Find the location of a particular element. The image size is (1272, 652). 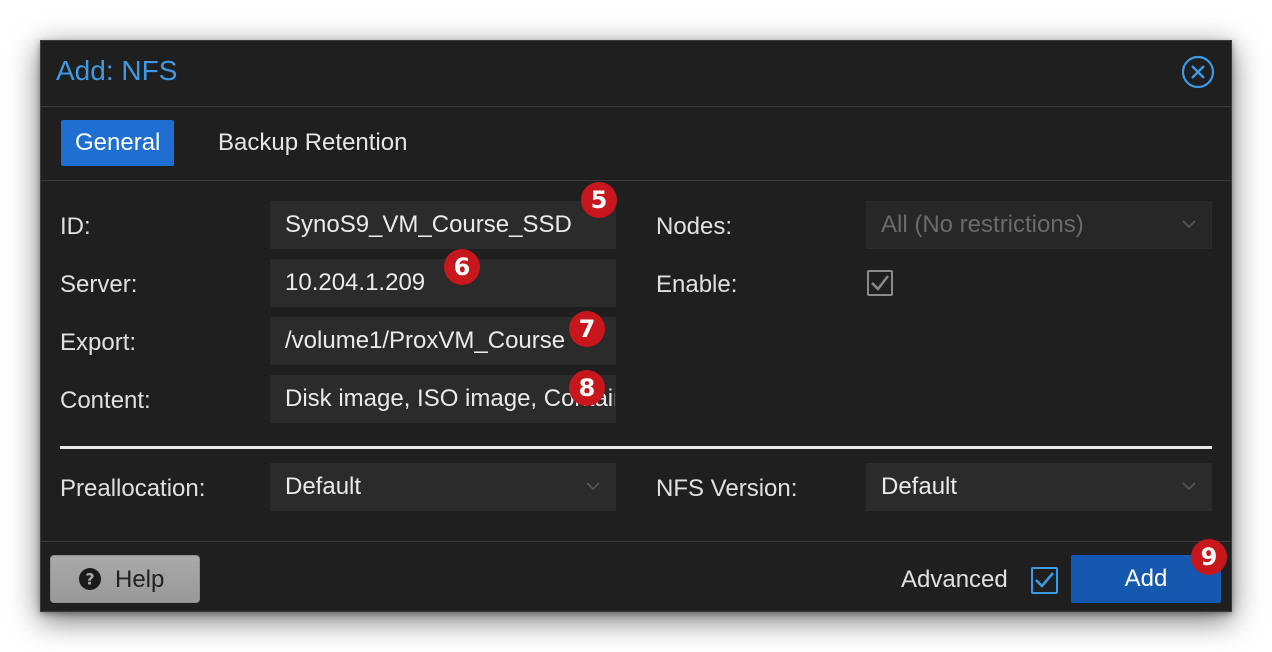

annotation-badge-6: 6 is located at coordinates (462, 267).